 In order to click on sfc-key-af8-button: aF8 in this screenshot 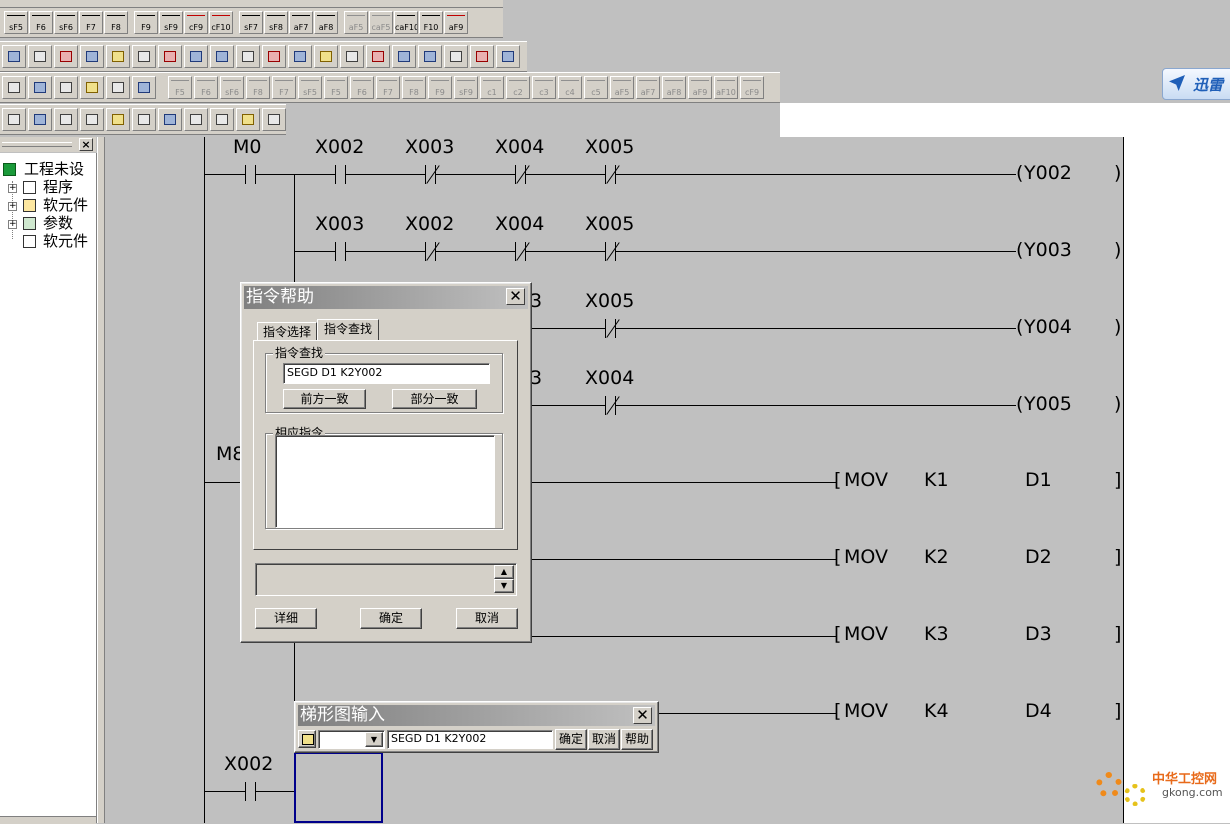, I will do `click(674, 87)`.